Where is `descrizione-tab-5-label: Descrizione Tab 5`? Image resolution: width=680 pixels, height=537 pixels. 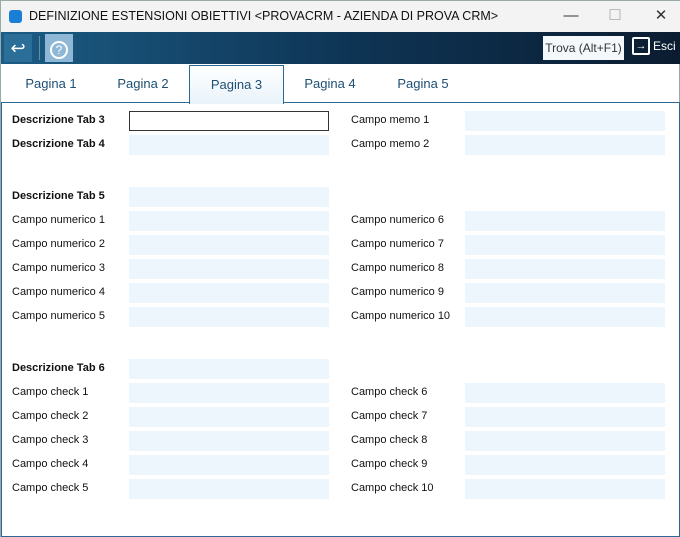
descrizione-tab-5-label: Descrizione Tab 5 is located at coordinates (58, 196).